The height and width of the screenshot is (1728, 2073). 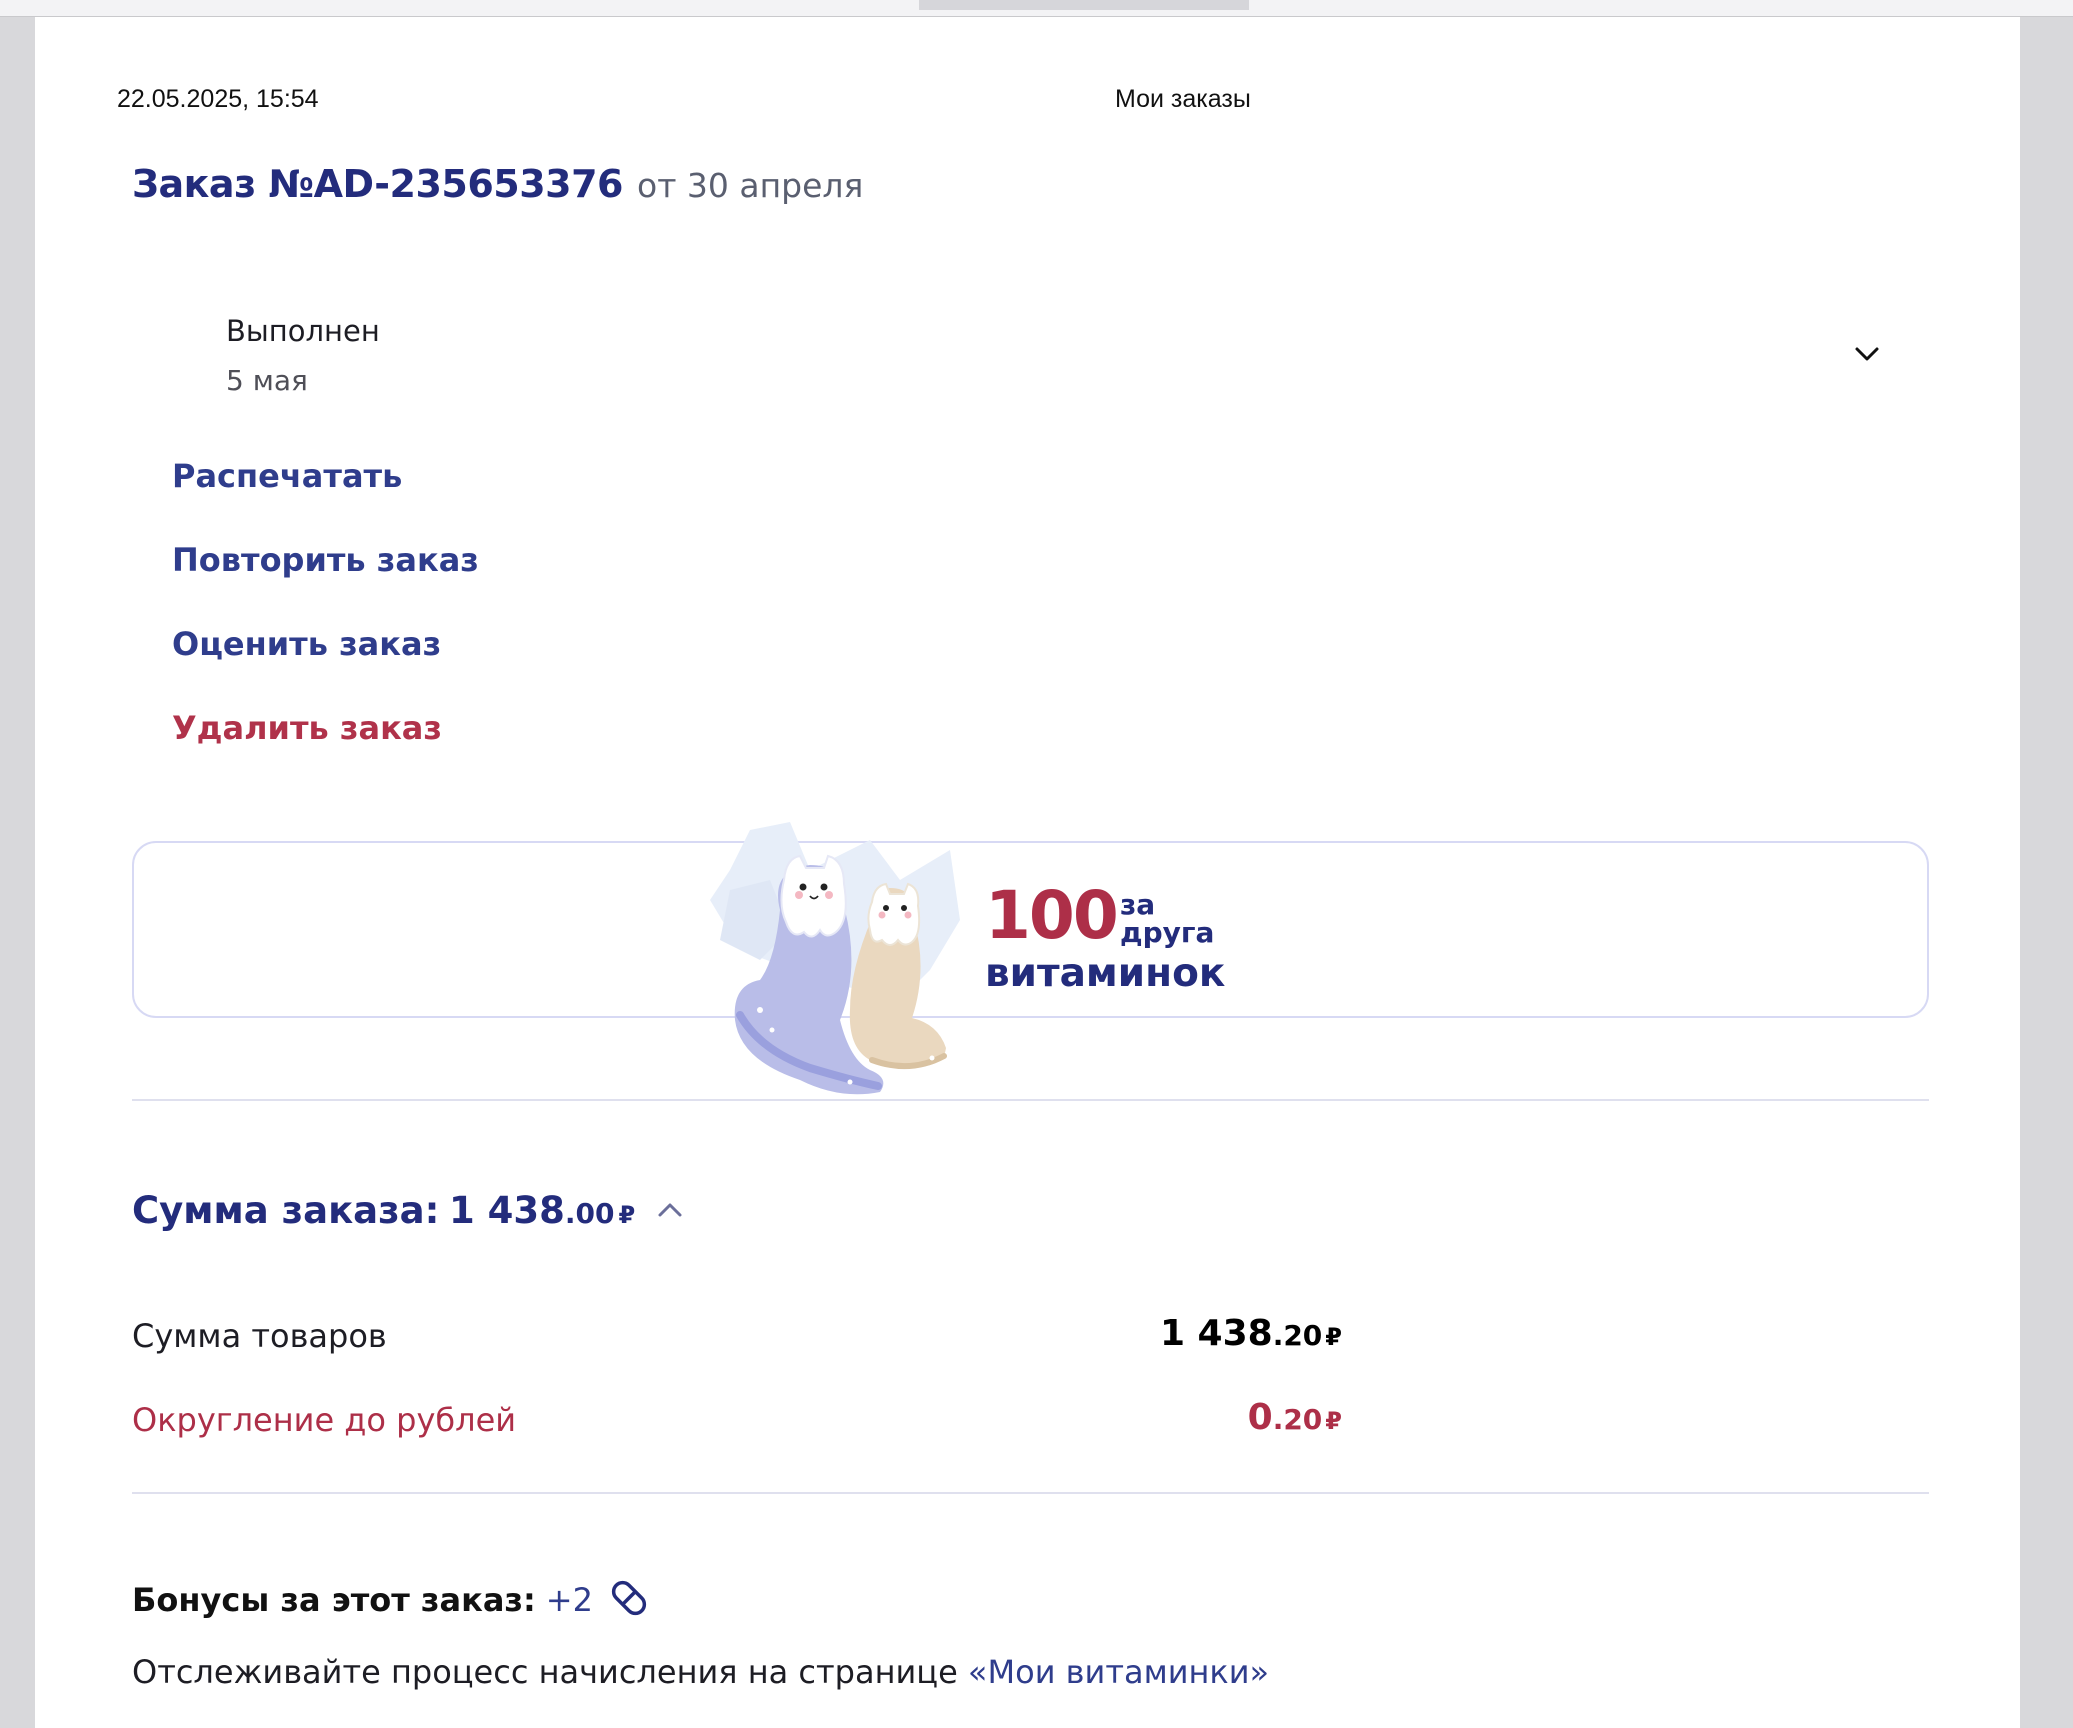 I want to click on goods-sum-kop: .20, so click(x=1297, y=1335).